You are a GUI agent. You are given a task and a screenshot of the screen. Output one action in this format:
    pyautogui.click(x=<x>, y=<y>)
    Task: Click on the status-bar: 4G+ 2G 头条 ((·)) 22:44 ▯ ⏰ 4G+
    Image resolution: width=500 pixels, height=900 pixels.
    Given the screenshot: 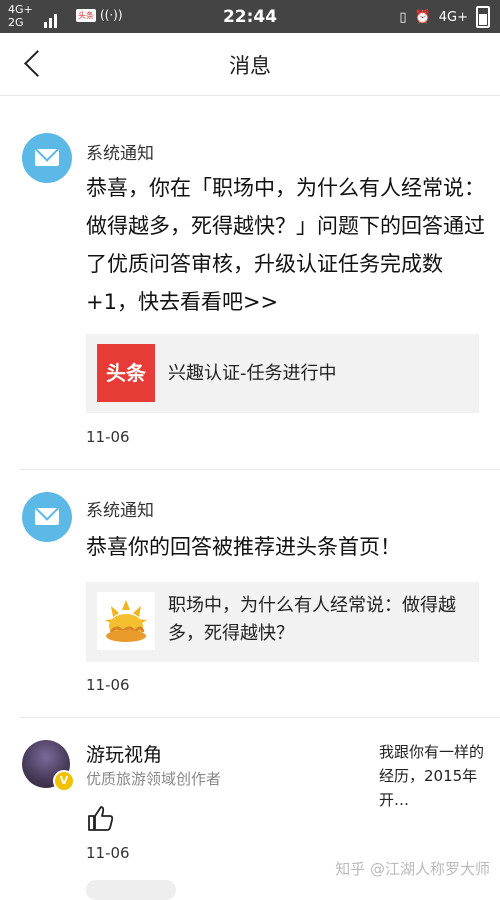 What is the action you would take?
    pyautogui.click(x=250, y=16)
    